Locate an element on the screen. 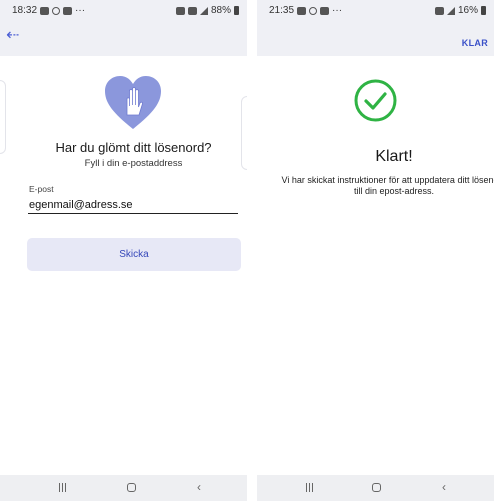 Image resolution: width=494 pixels, height=501 pixels. cloud-icon is located at coordinates (302, 10).